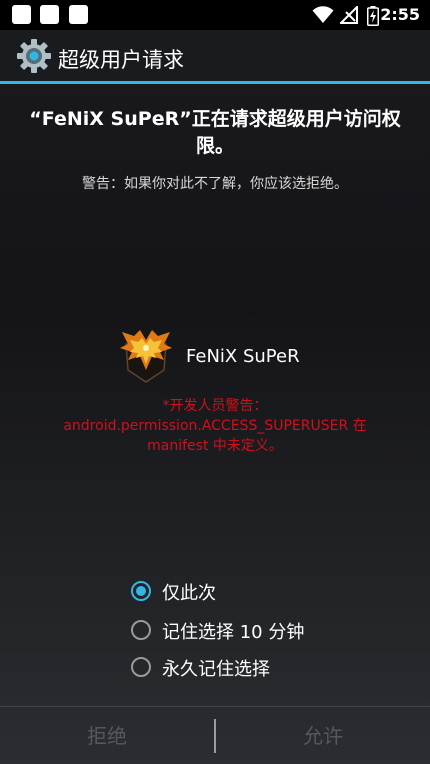 Image resolution: width=430 pixels, height=764 pixels. What do you see at coordinates (215, 184) in the screenshot?
I see `request-warning: 警告：如果你对此不了解，你应该选拒绝。` at bounding box center [215, 184].